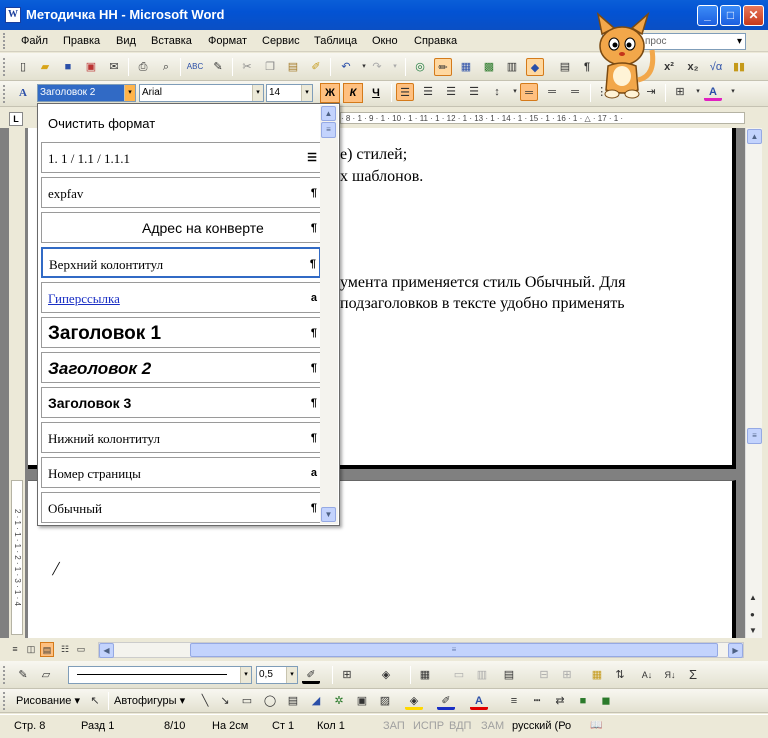 The image size is (768, 738). Describe the element at coordinates (583, 701) in the screenshot. I see `shadow-style-icon: ■` at that location.